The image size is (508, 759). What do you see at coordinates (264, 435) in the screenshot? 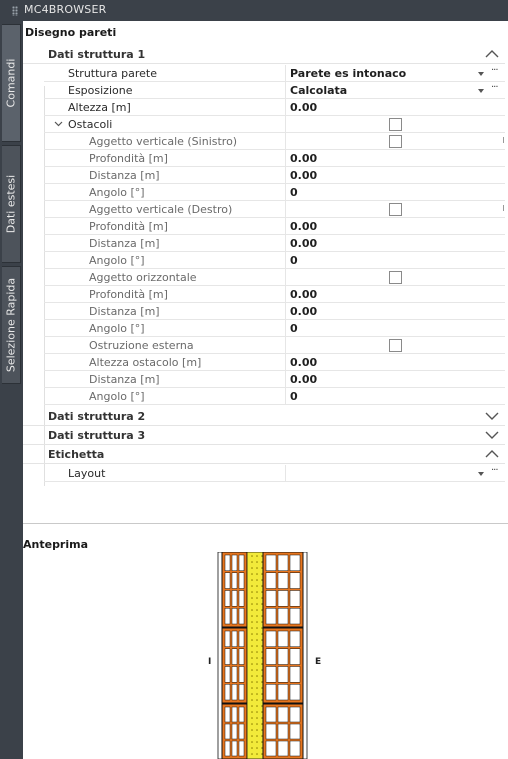
I see `section-header-dati-struttura-3: Dati struttura 3` at bounding box center [264, 435].